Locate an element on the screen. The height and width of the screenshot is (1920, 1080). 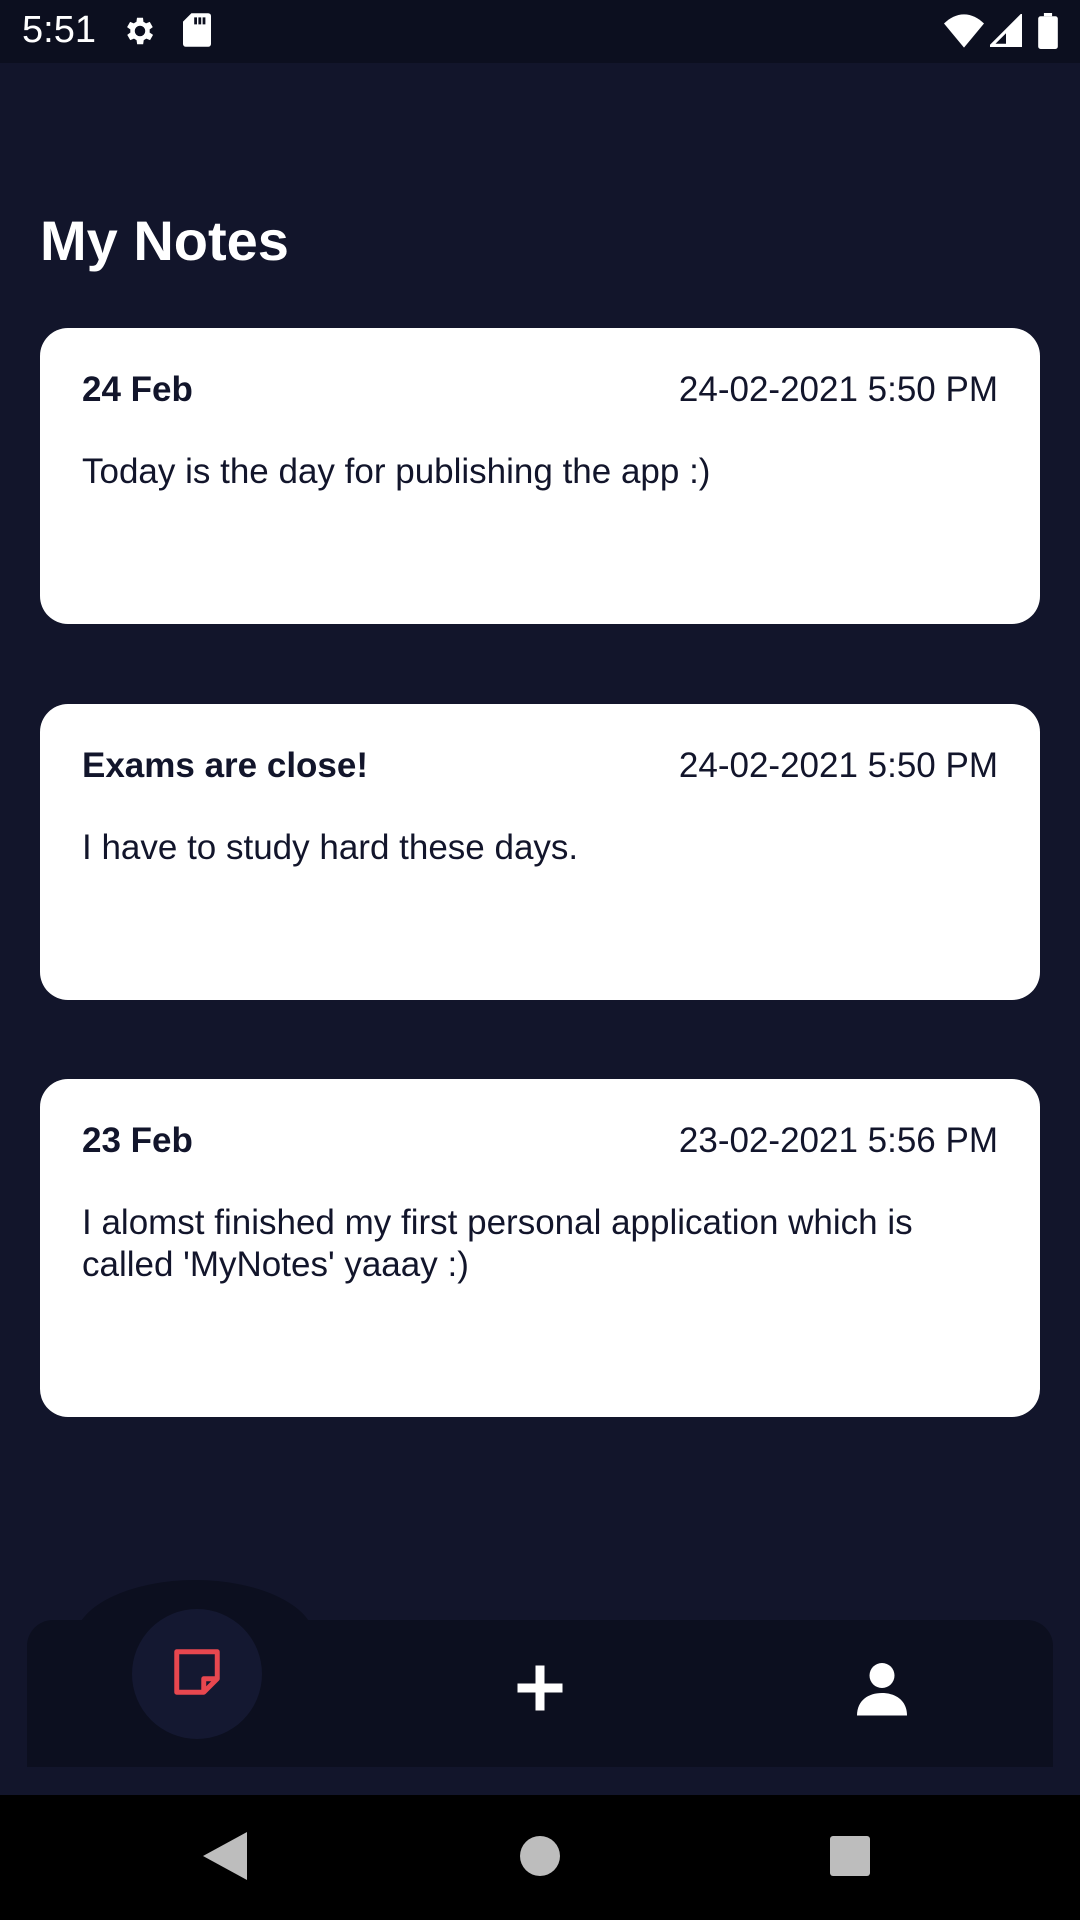
home-button is located at coordinates (540, 1858).